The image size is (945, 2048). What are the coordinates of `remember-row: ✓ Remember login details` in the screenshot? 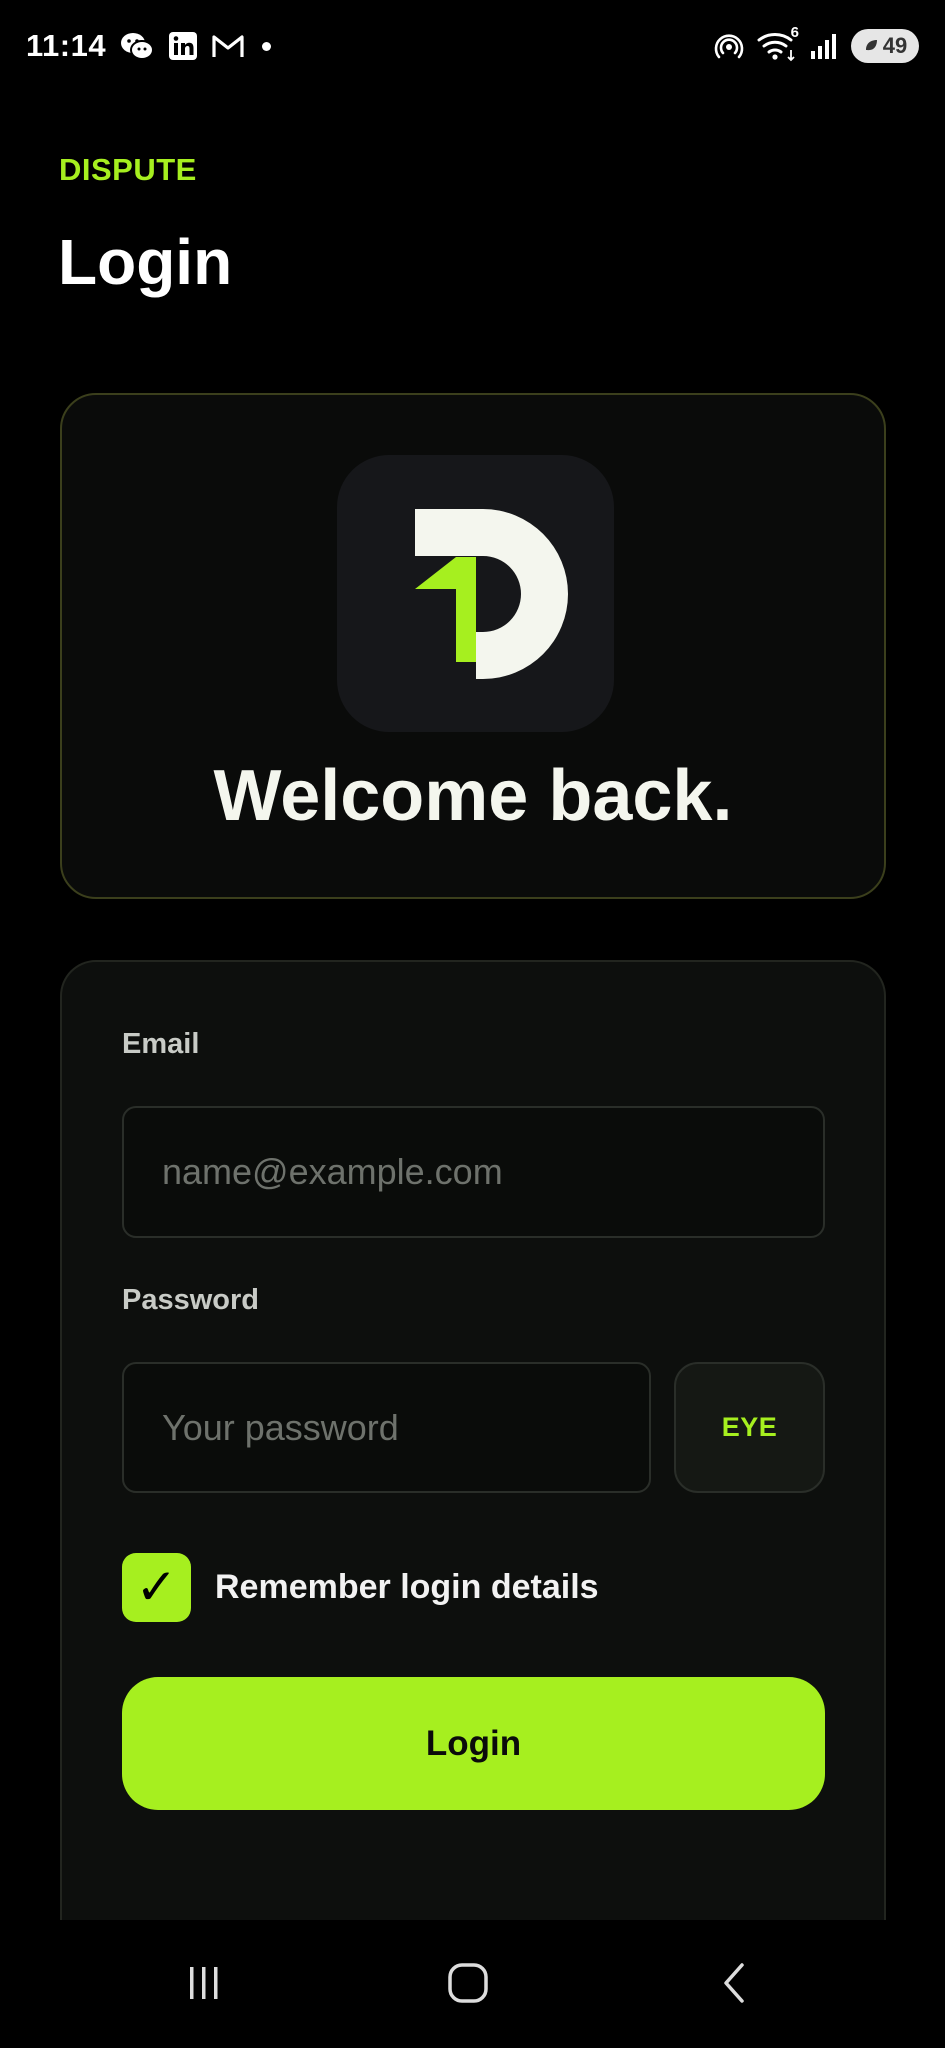 It's located at (360, 1587).